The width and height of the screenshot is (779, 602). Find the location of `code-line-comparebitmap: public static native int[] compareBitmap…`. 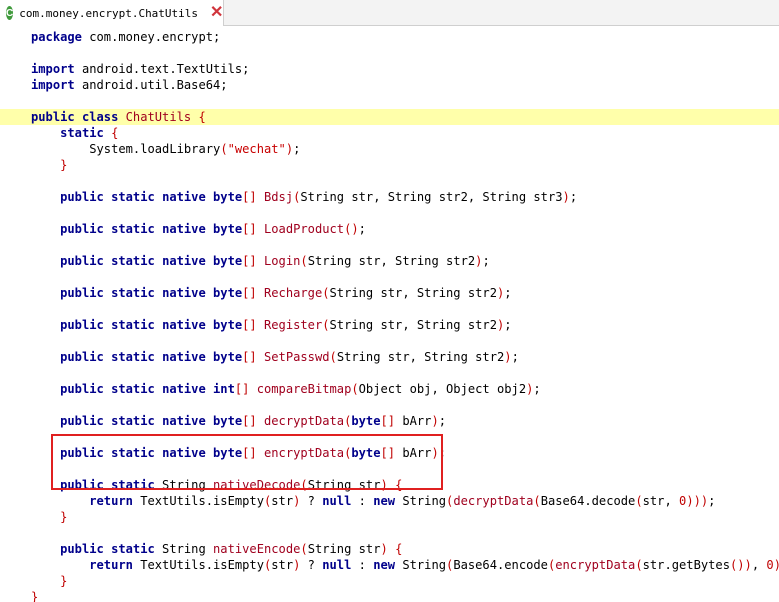

code-line-comparebitmap: public static native int[] compareBitmap… is located at coordinates (300, 389).